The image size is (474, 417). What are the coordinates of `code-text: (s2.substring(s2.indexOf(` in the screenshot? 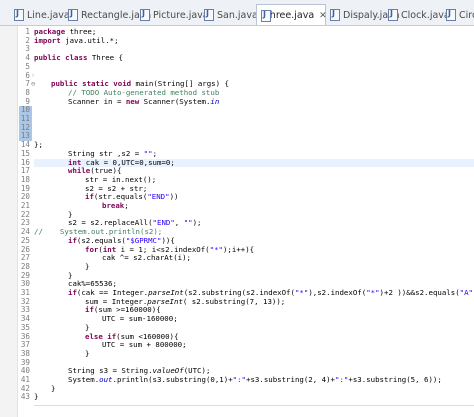 It's located at (239, 292).